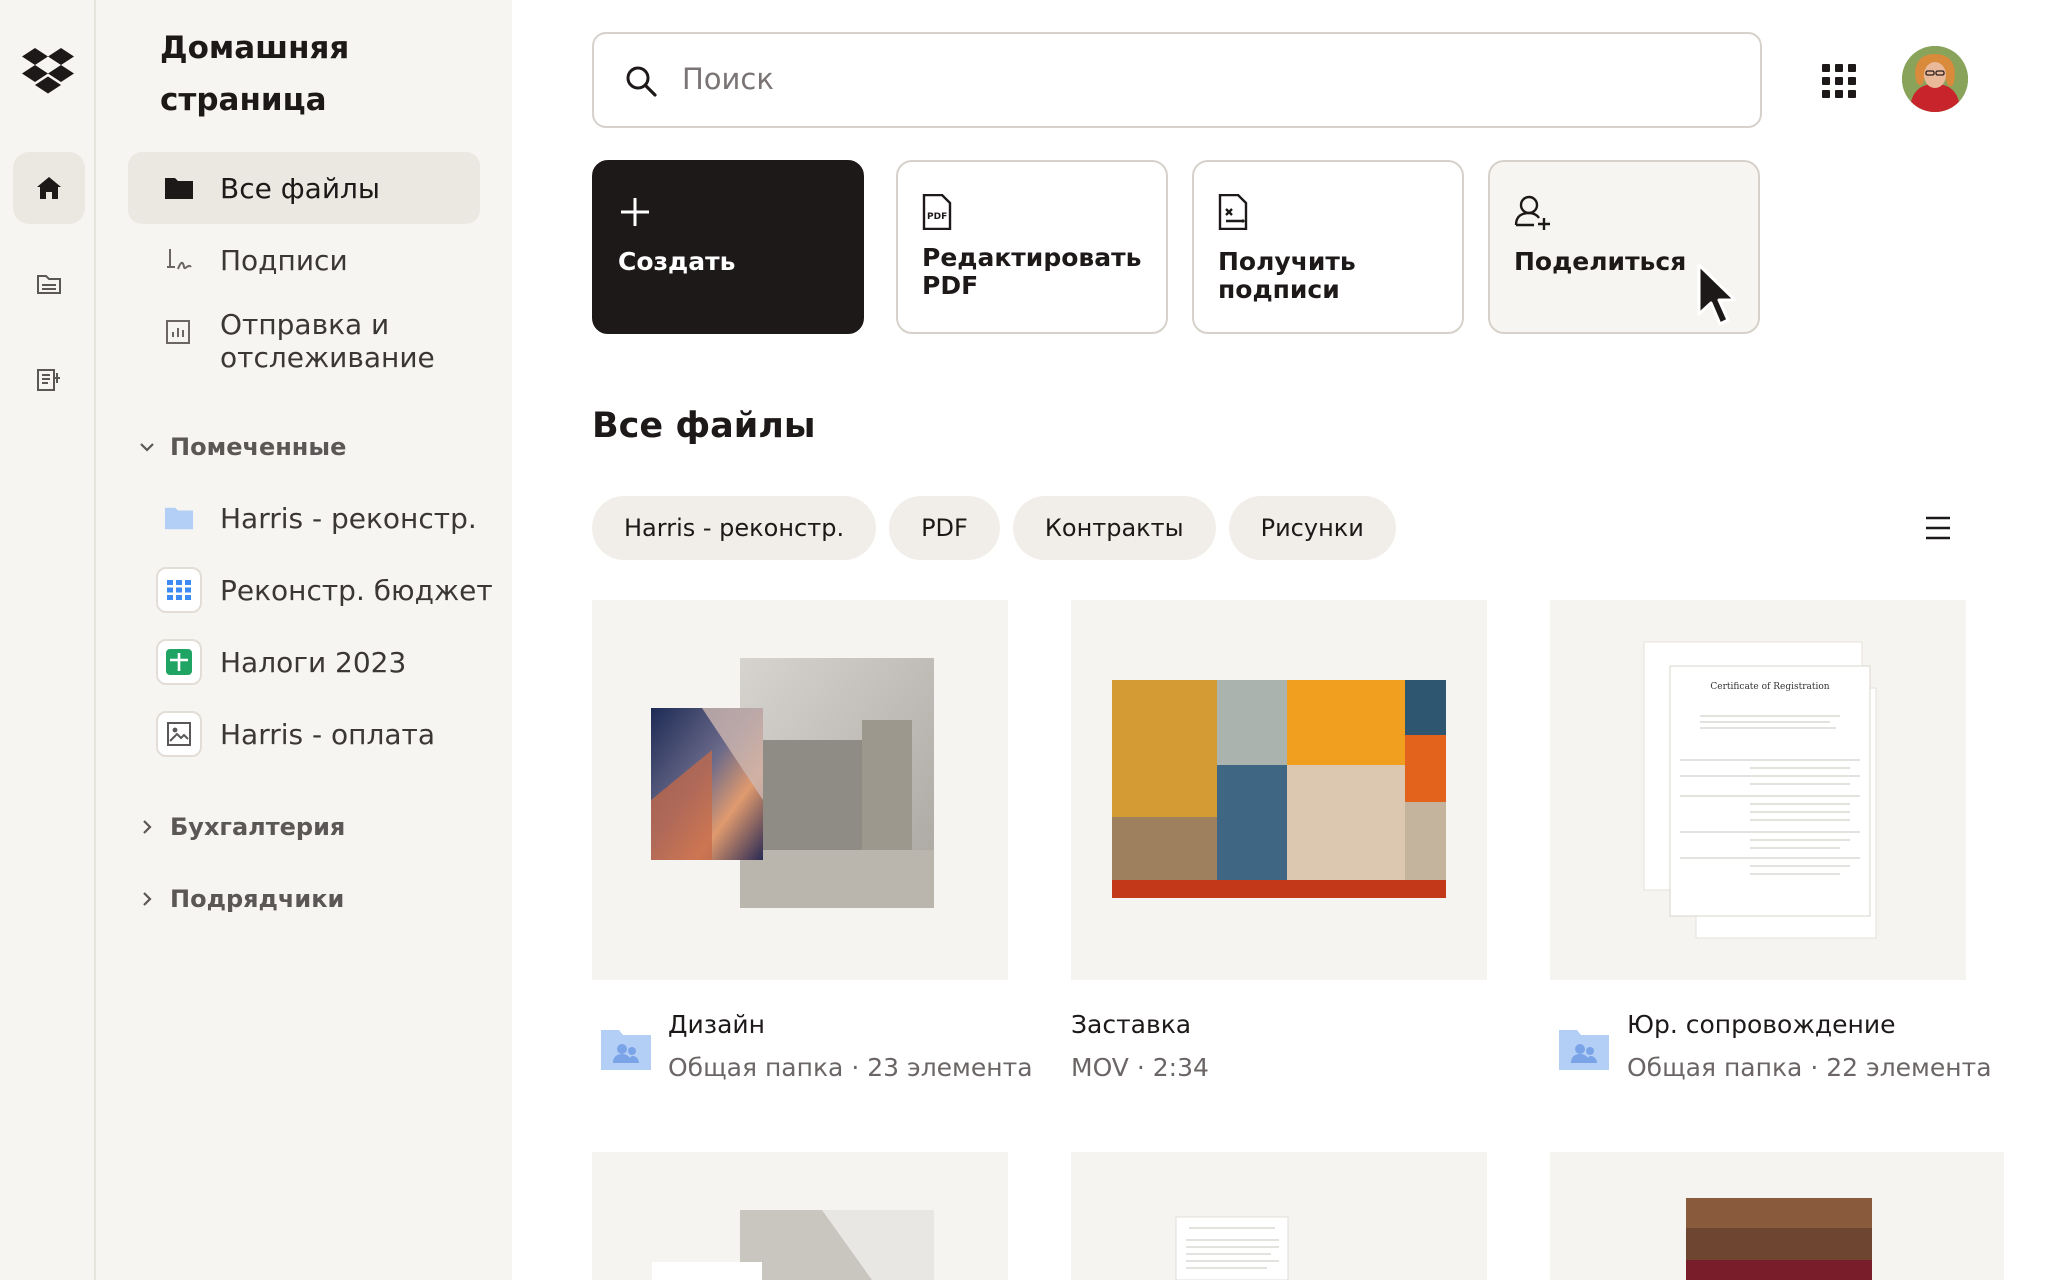  I want to click on sidebar-item-send-and-track: Отправка и отслеживание, so click(304, 352).